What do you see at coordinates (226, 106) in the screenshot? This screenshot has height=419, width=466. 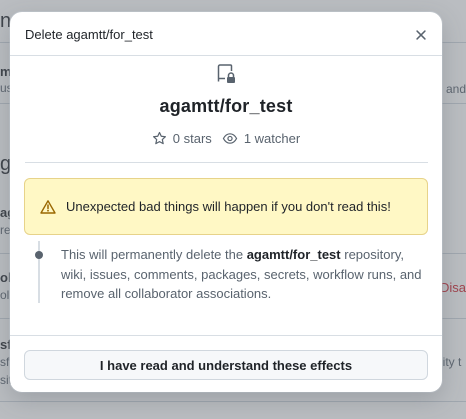 I see `repo-name-heading: agamtt/for_test` at bounding box center [226, 106].